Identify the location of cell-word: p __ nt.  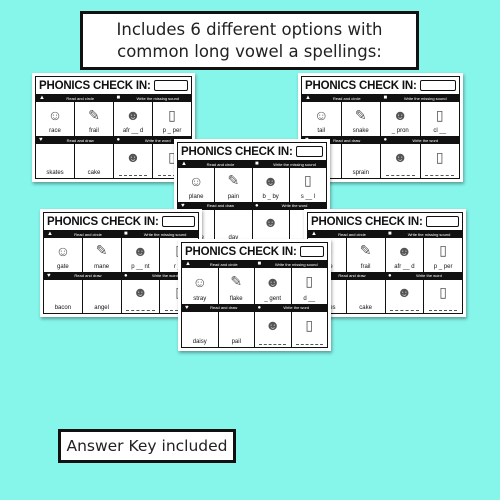
(140, 266).